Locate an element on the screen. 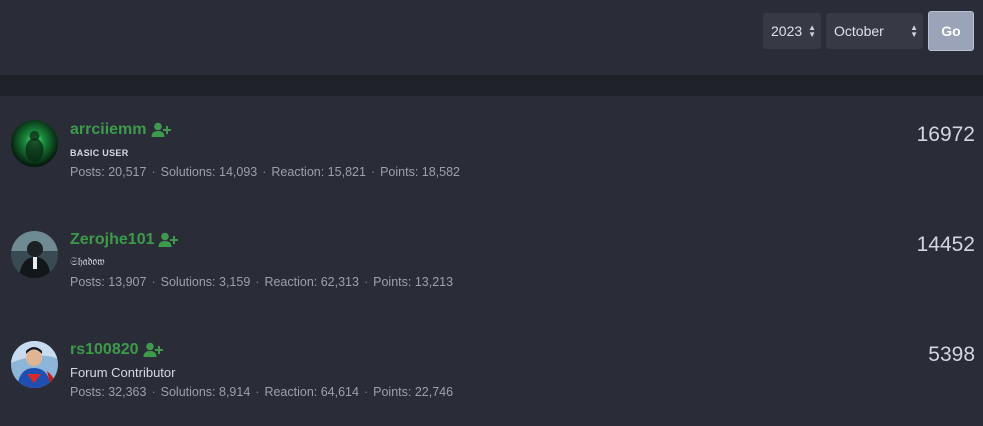  points-stat: Points: 13,213 is located at coordinates (413, 282).